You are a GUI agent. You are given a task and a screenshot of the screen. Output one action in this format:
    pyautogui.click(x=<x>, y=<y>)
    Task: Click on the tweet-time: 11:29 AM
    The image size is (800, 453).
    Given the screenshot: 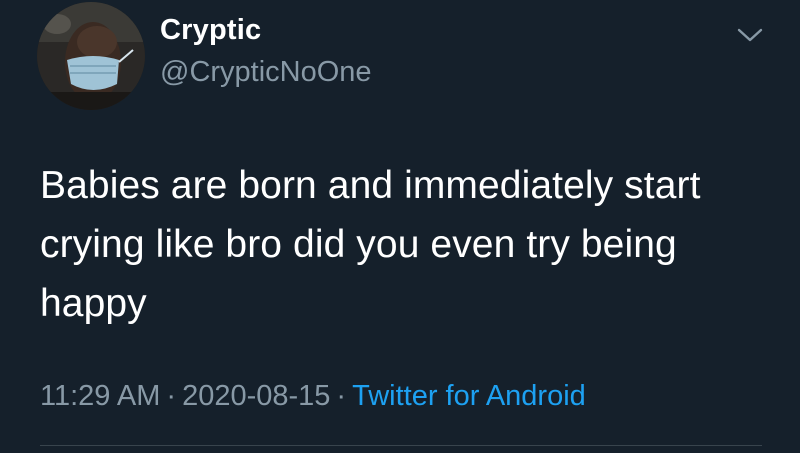 What is the action you would take?
    pyautogui.click(x=100, y=396)
    